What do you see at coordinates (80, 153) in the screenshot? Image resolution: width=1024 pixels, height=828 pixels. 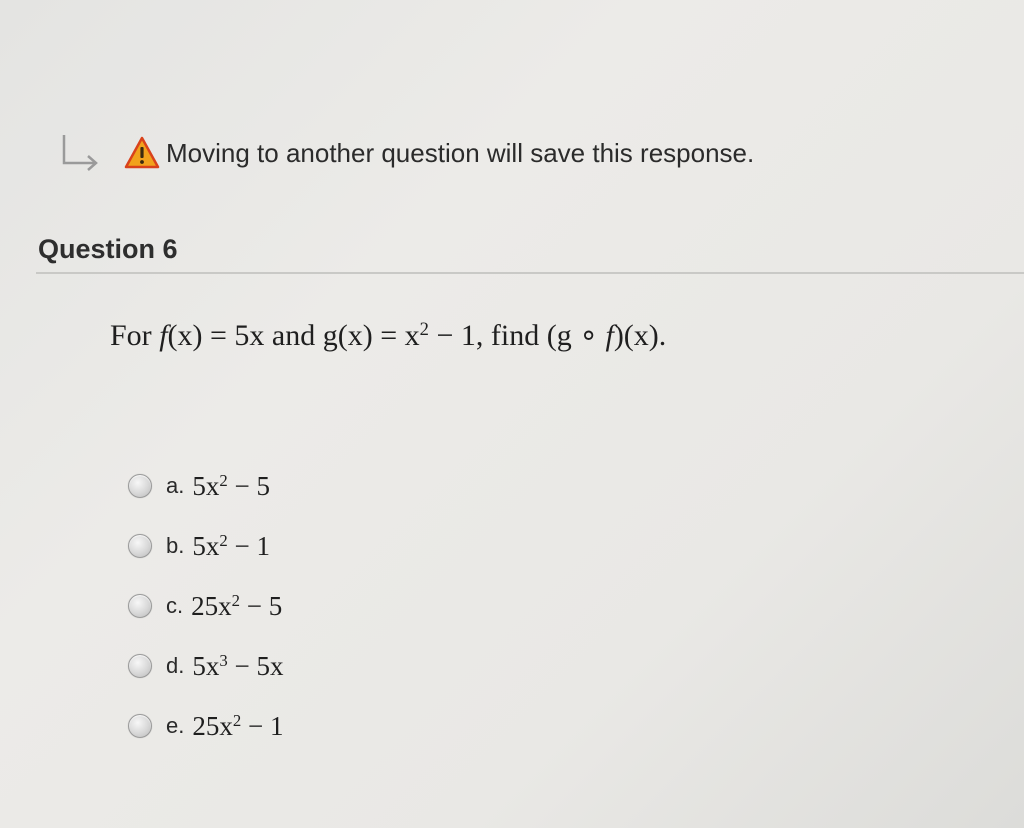 I see `return-arrow-icon` at bounding box center [80, 153].